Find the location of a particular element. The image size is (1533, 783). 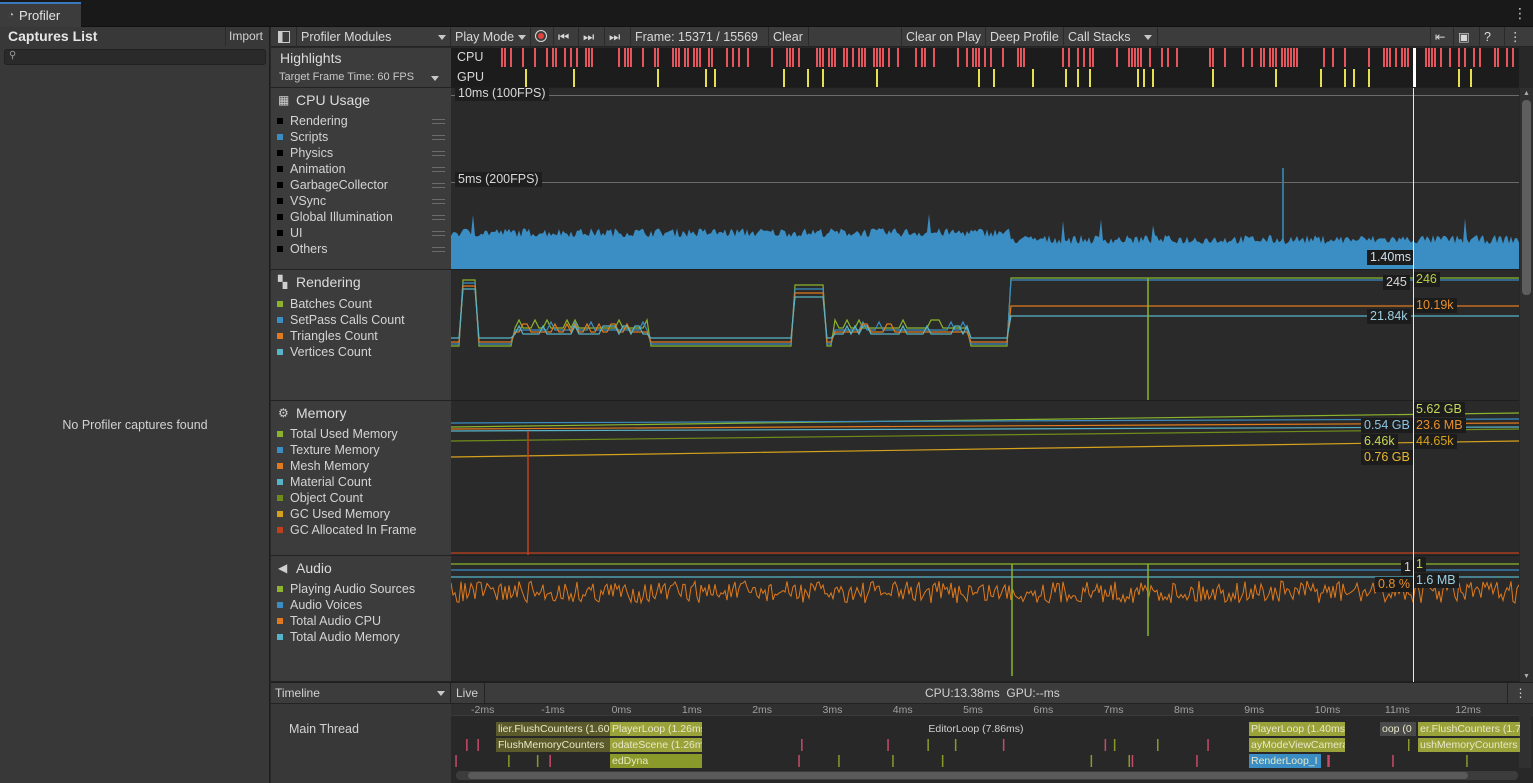

legend-item: Vertices Count is located at coordinates (324, 352).